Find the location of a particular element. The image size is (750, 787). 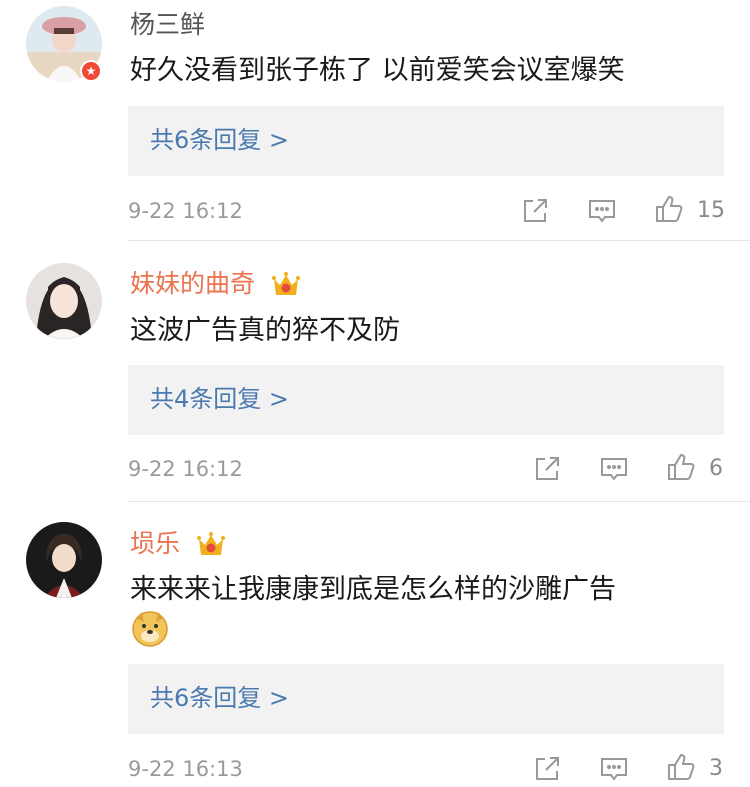

verified-badge-icon: ★ is located at coordinates (91, 71).